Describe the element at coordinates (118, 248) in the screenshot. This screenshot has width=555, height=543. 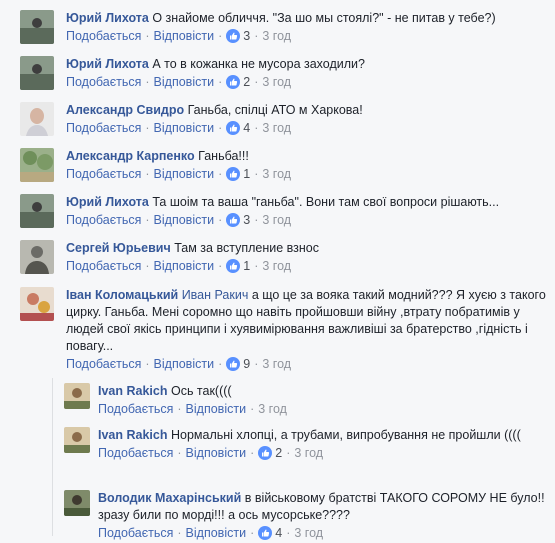
I see `comment-author: Сергей Юрьевич` at that location.